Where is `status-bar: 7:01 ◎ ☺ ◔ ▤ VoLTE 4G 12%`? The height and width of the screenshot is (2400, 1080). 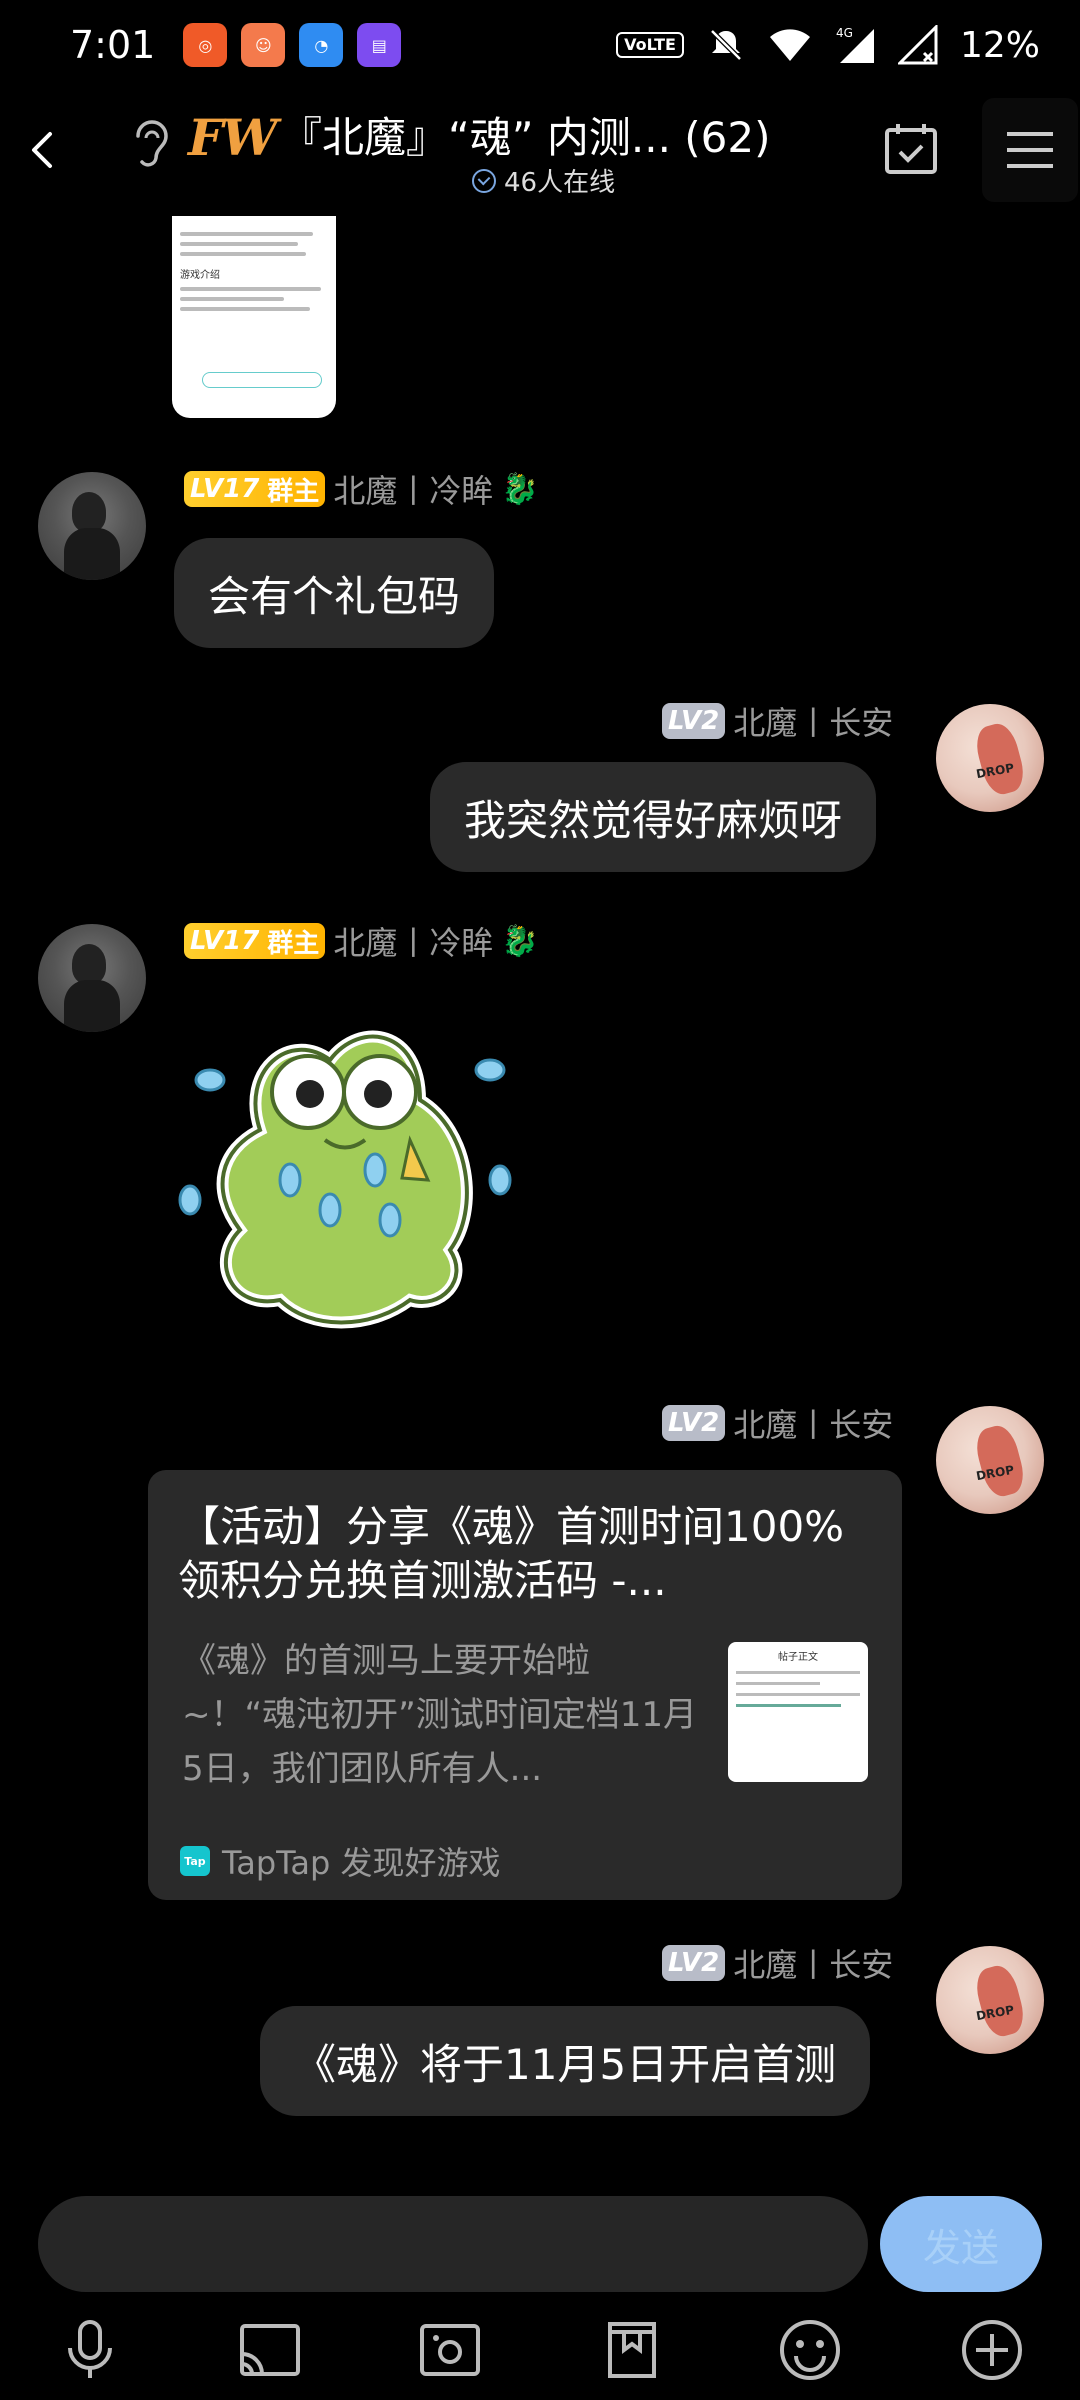 status-bar: 7:01 ◎ ☺ ◔ ▤ VoLTE 4G 12% is located at coordinates (540, 45).